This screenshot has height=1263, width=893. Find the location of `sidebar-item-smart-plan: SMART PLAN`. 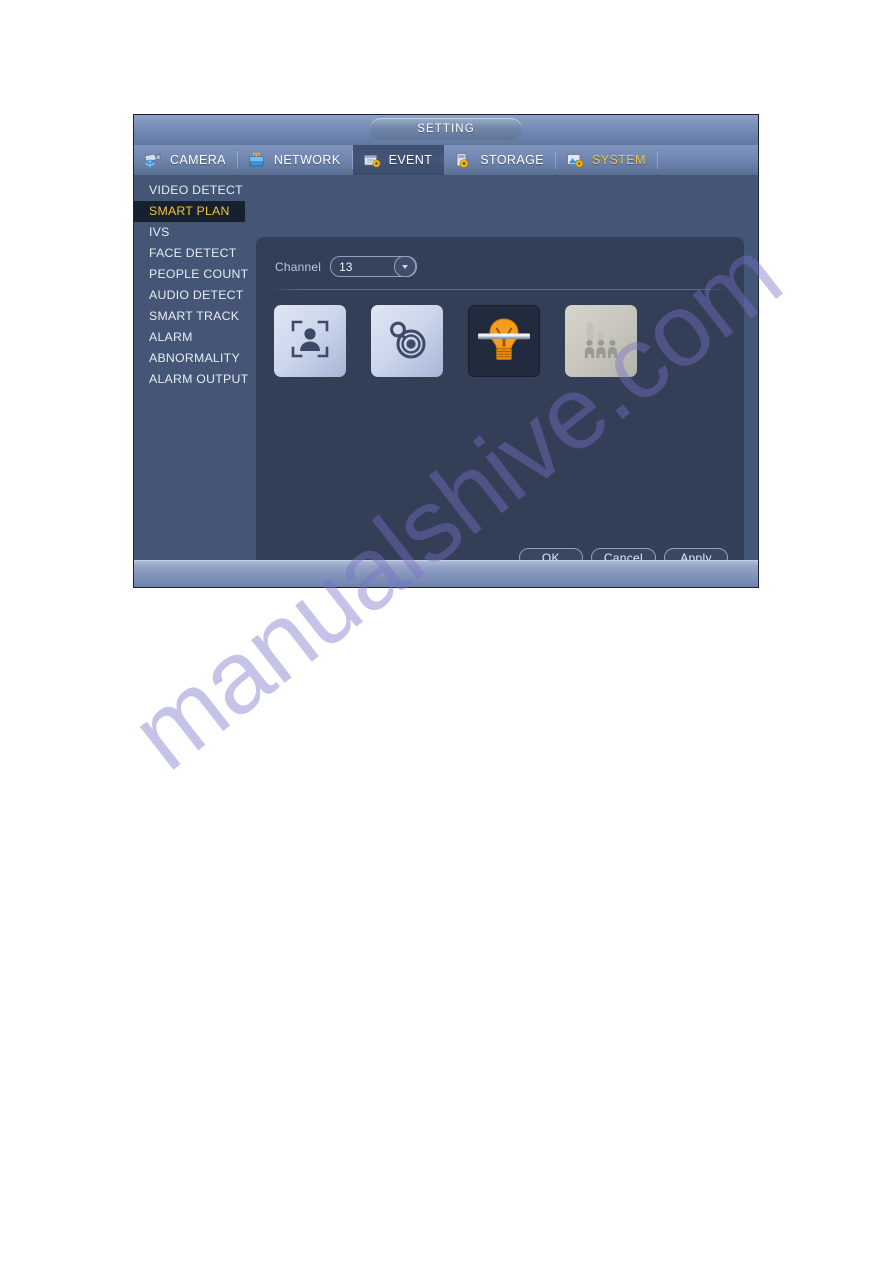

sidebar-item-smart-plan: SMART PLAN is located at coordinates (189, 211).